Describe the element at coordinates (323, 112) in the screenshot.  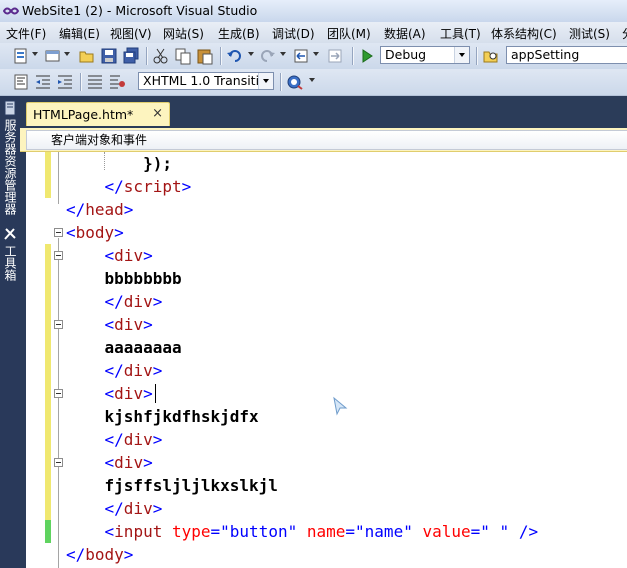
I see `document-tab-strip: HTMLPage.htm* ×` at that location.